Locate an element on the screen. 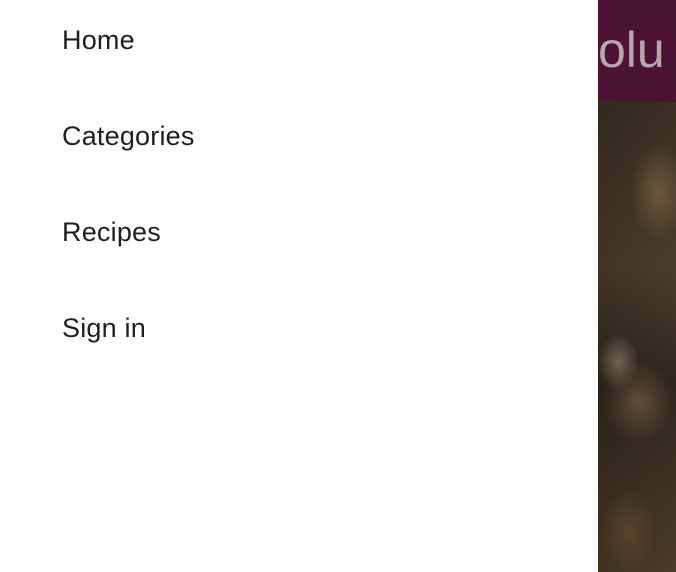  hero-image-shade is located at coordinates (637, 337).